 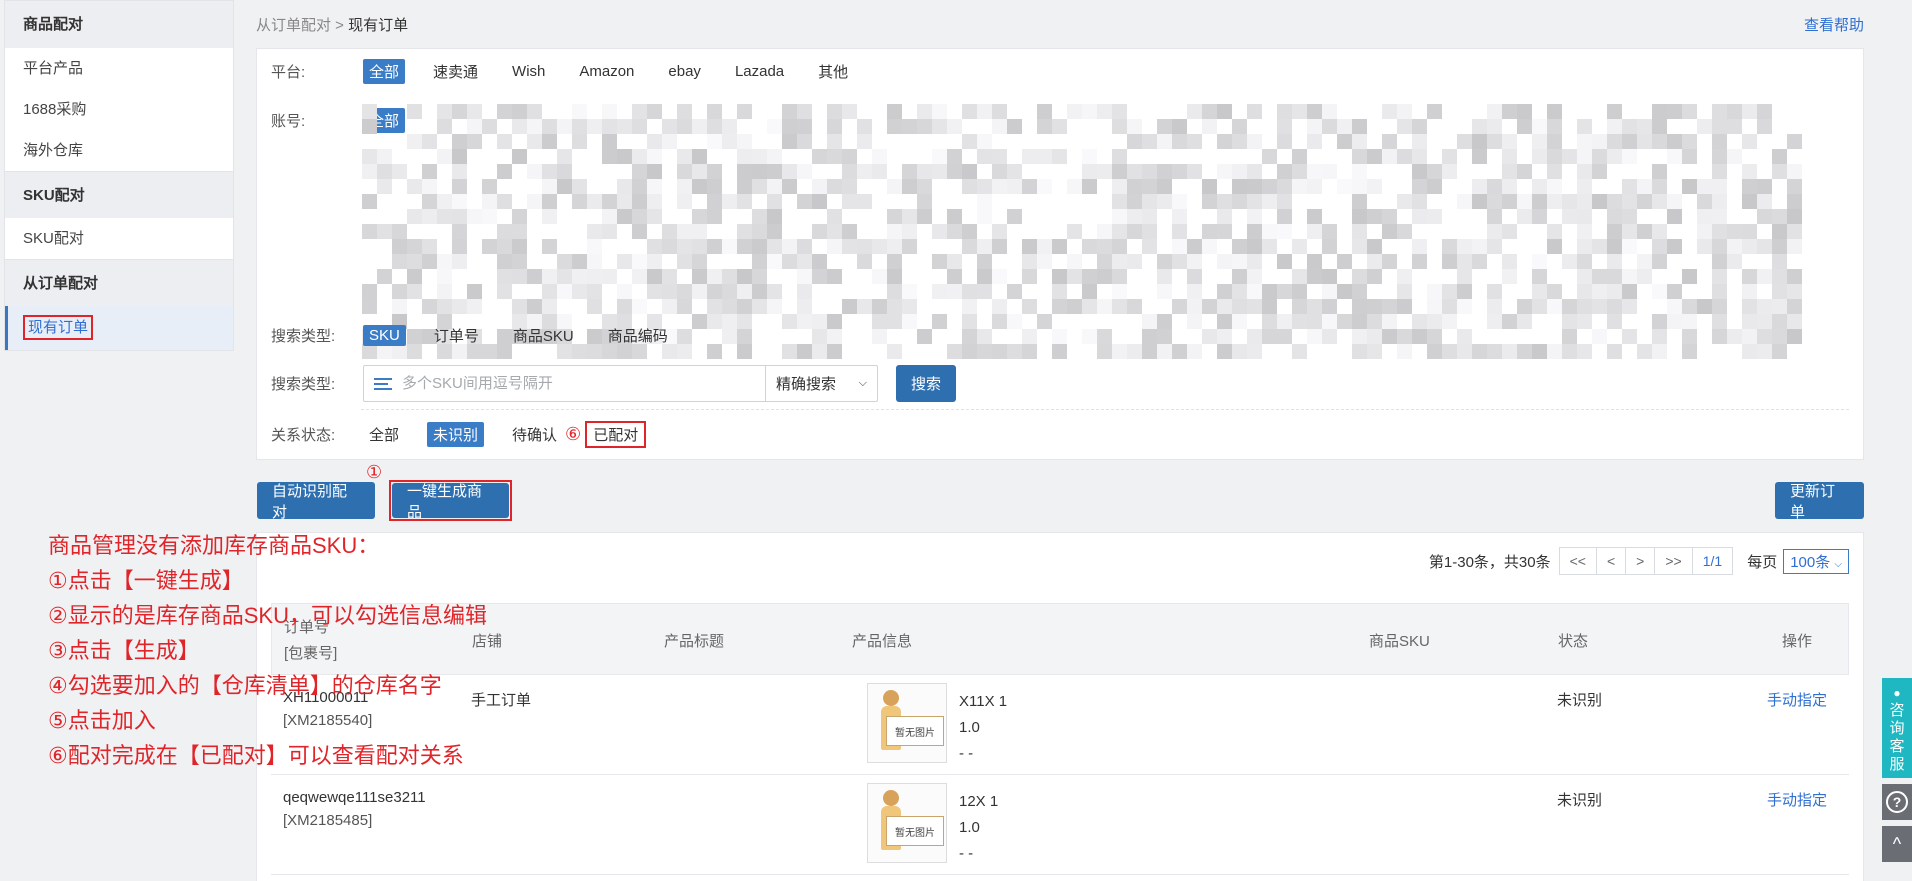 I want to click on pager-next: >, so click(x=1639, y=561).